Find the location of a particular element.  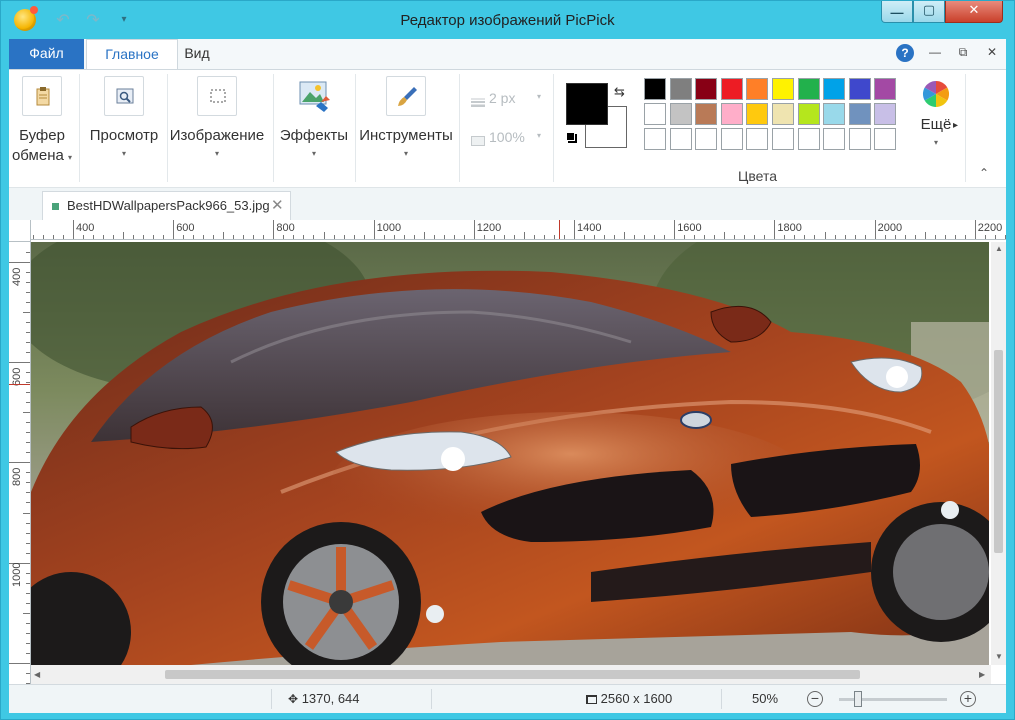

scroll-left-icon: ◀ is located at coordinates (37, 674).